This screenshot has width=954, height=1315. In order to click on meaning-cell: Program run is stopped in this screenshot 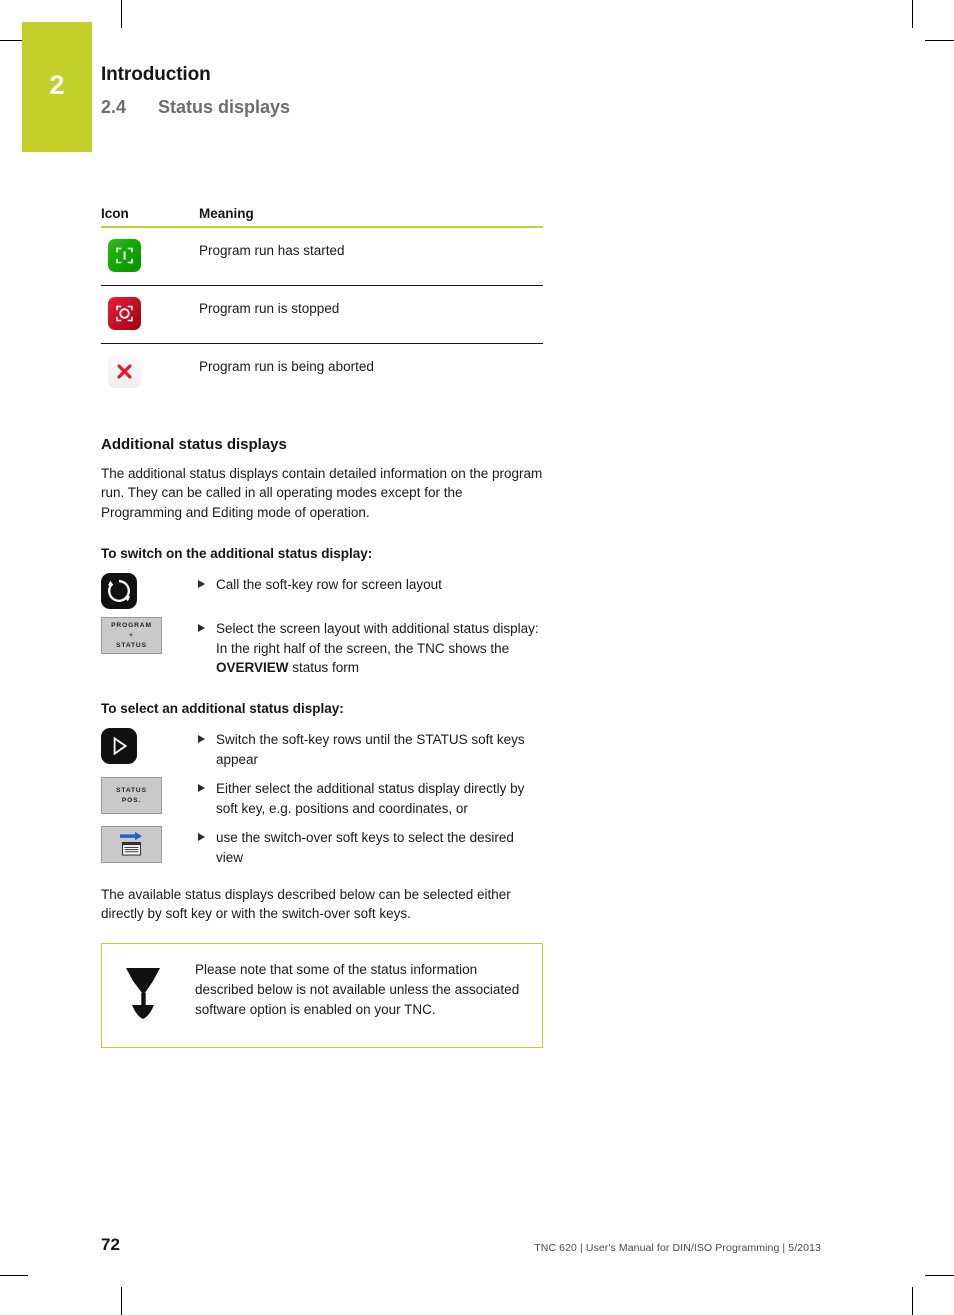, I will do `click(371, 314)`.